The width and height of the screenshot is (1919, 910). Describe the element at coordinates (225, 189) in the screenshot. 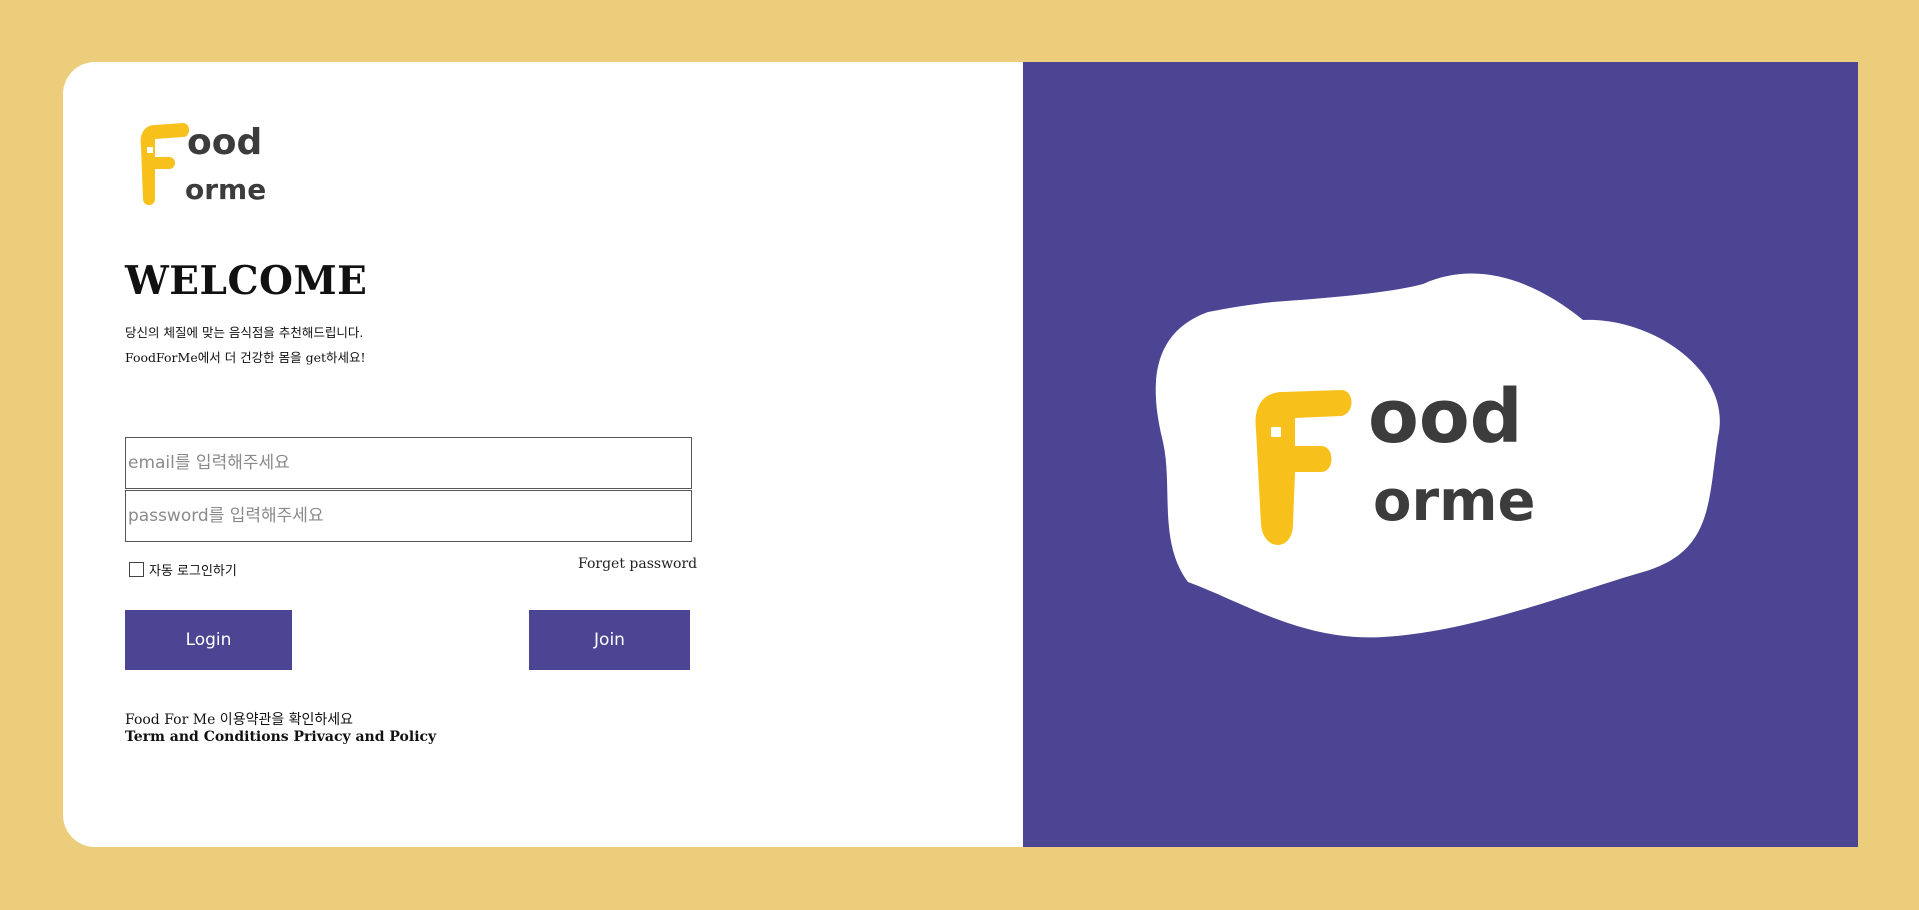

I see `logo-text-bottom: orme` at that location.